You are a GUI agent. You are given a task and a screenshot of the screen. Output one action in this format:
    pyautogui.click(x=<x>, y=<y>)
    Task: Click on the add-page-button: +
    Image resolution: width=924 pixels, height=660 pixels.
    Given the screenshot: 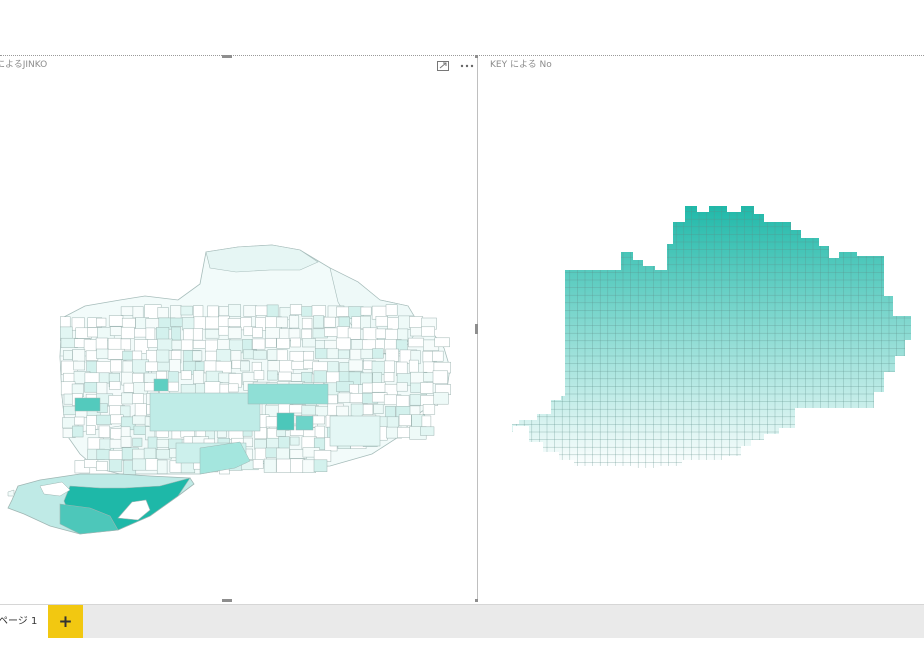 What is the action you would take?
    pyautogui.click(x=65, y=622)
    